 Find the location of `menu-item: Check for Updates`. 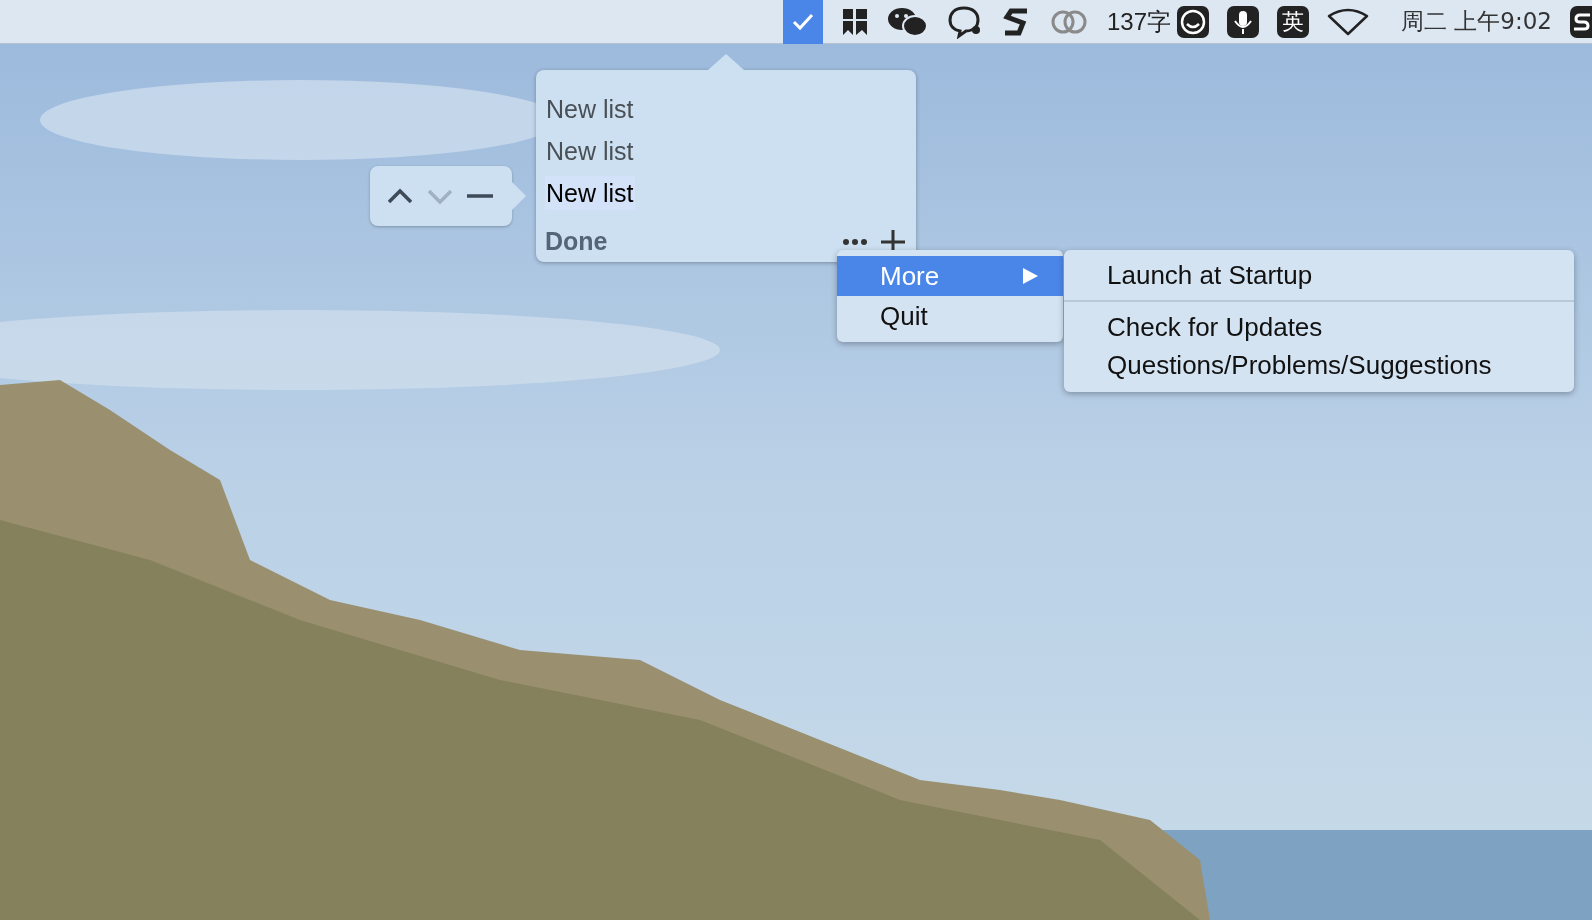

menu-item: Check for Updates is located at coordinates (1193, 327).